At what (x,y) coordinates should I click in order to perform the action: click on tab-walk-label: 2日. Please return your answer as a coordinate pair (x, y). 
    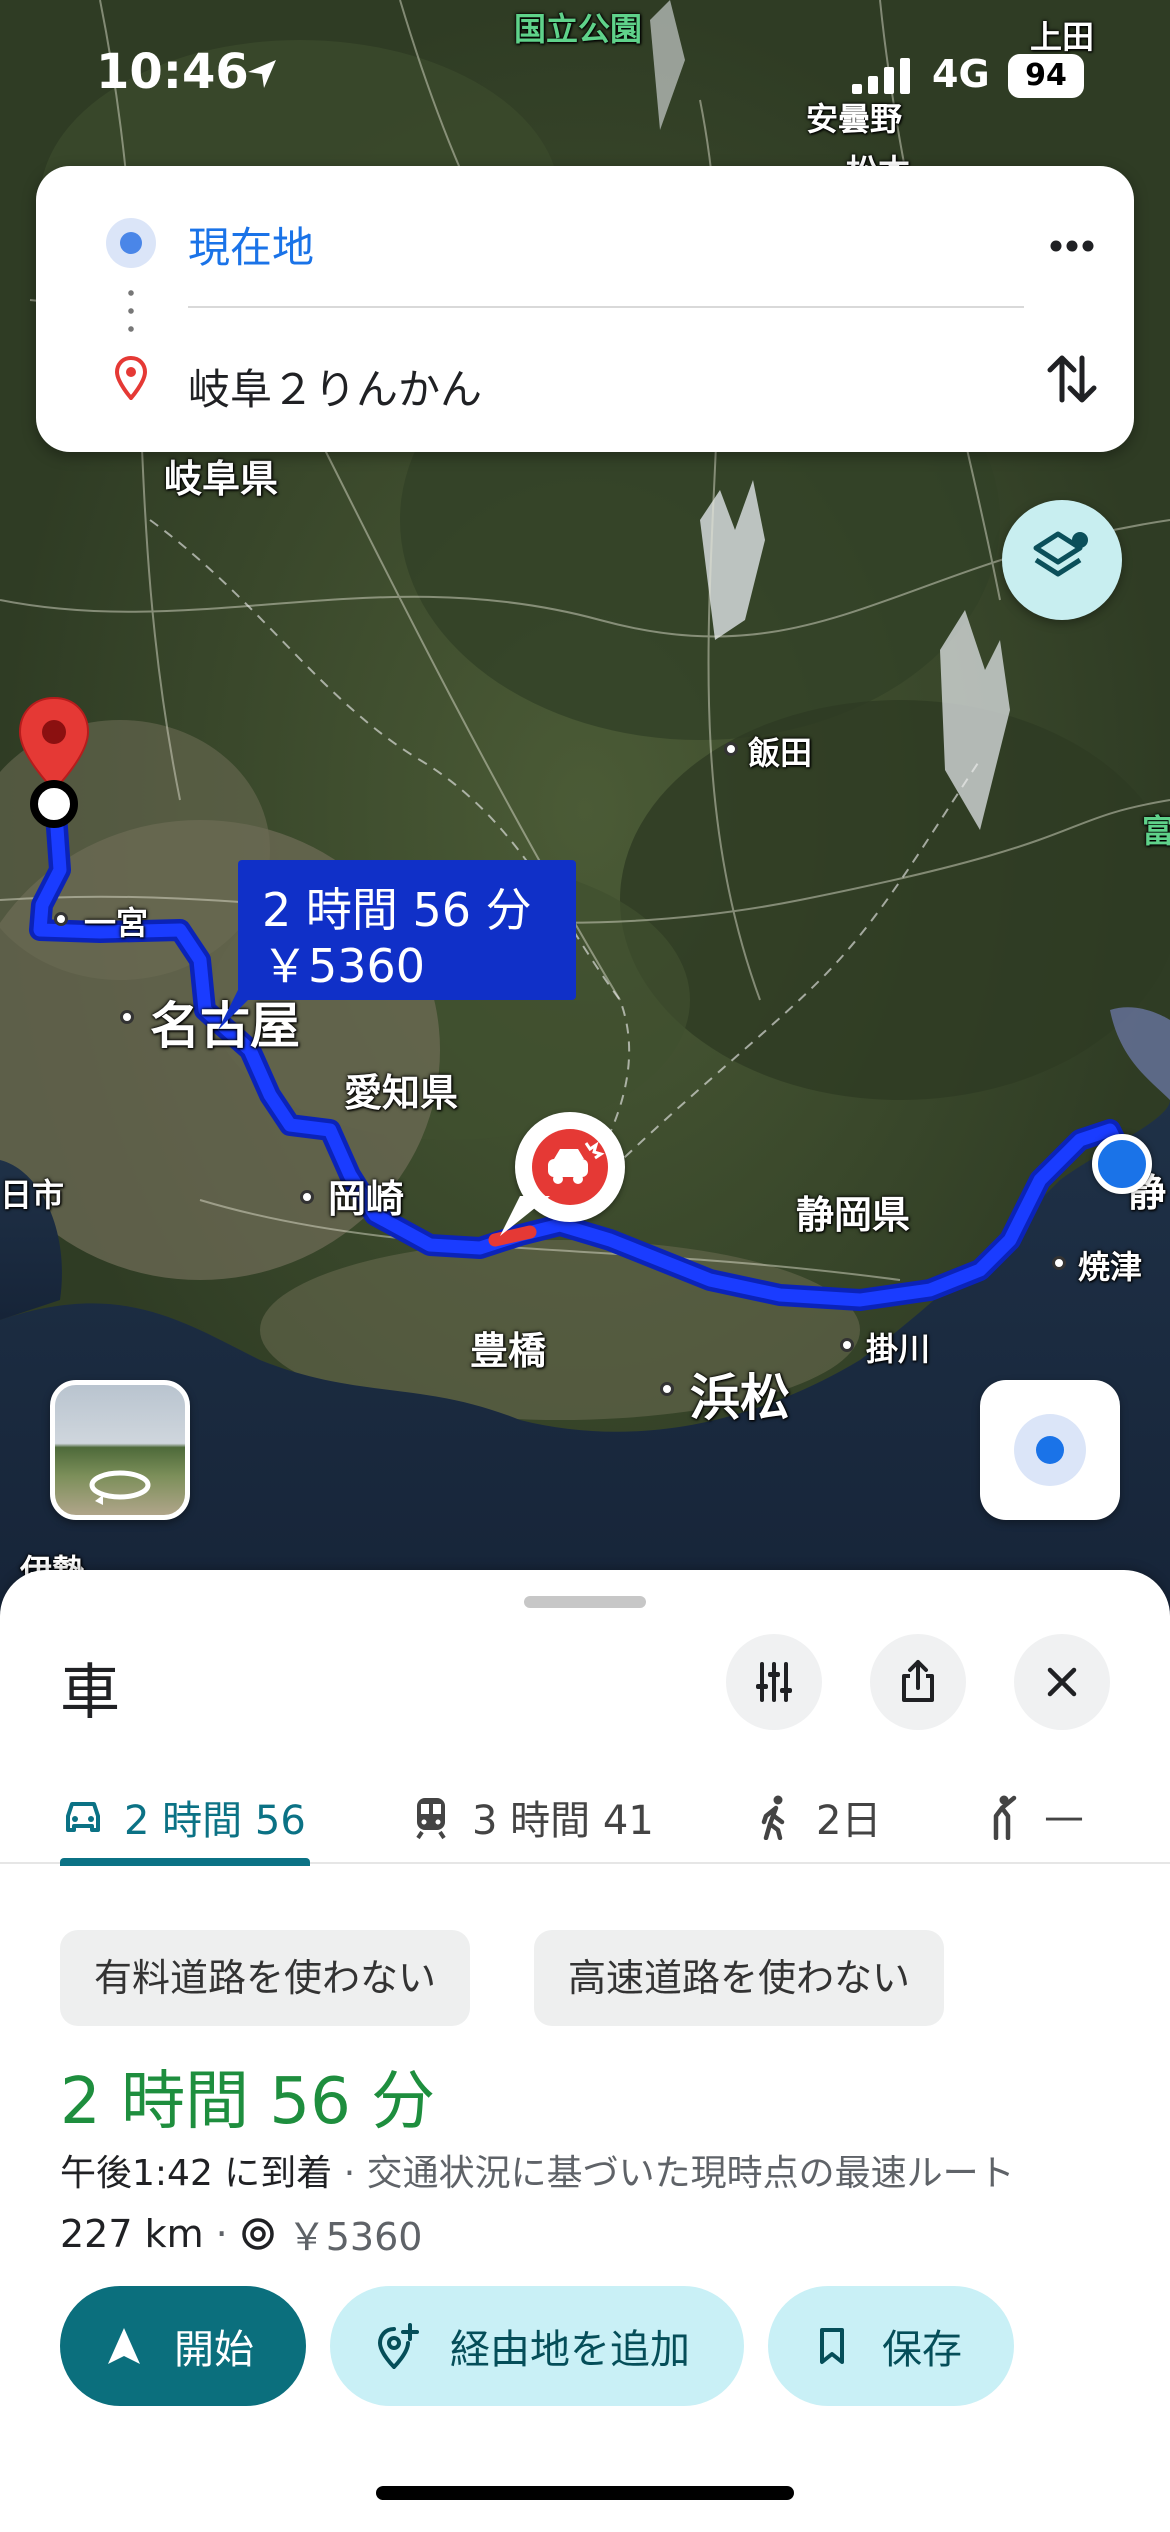
    Looking at the image, I should click on (849, 1821).